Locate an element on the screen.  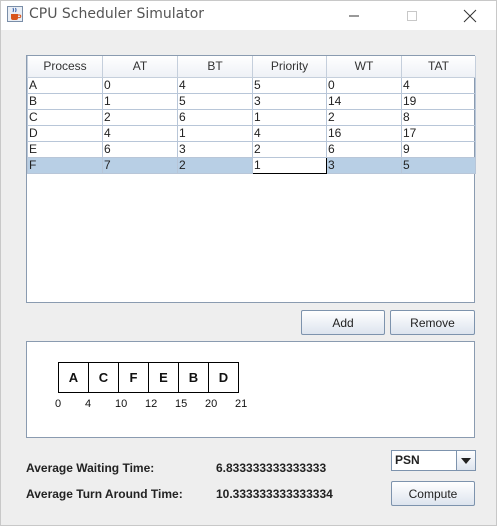
maximize-icon is located at coordinates (412, 15).